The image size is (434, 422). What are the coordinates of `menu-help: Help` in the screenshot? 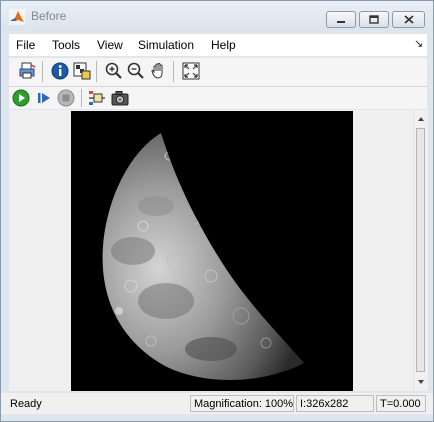 It's located at (223, 45).